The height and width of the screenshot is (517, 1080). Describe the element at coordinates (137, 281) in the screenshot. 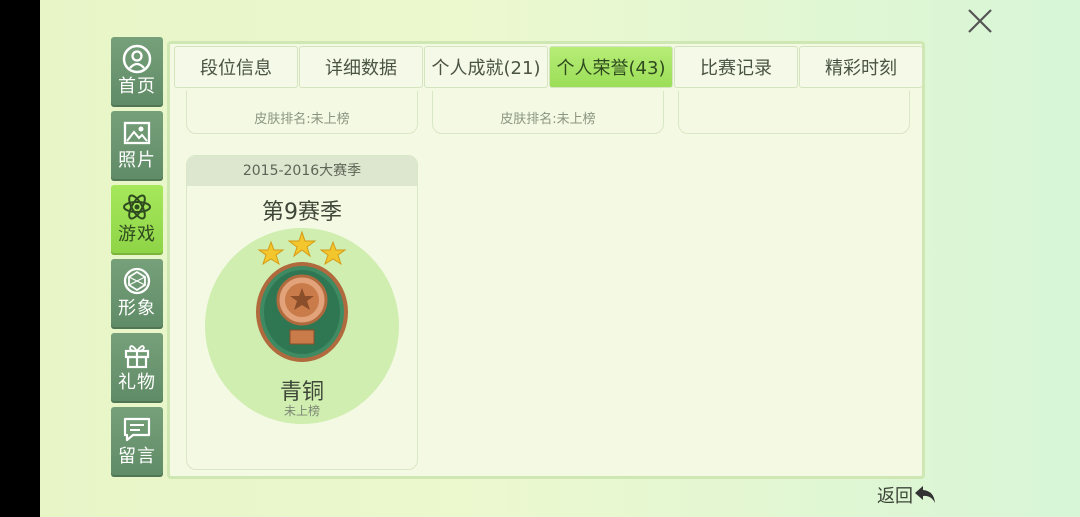

I see `gem-icon` at that location.